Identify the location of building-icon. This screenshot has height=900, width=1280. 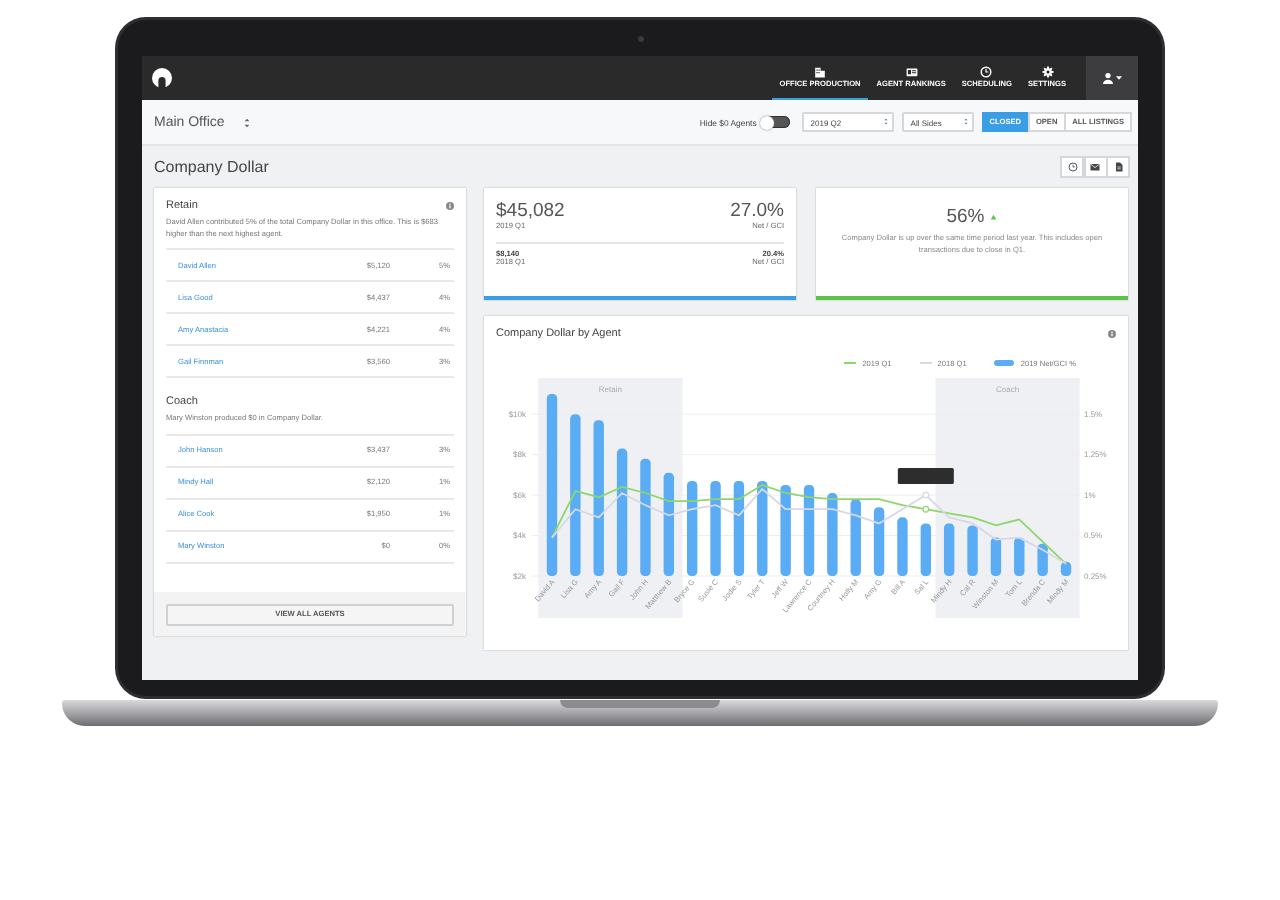
(820, 71).